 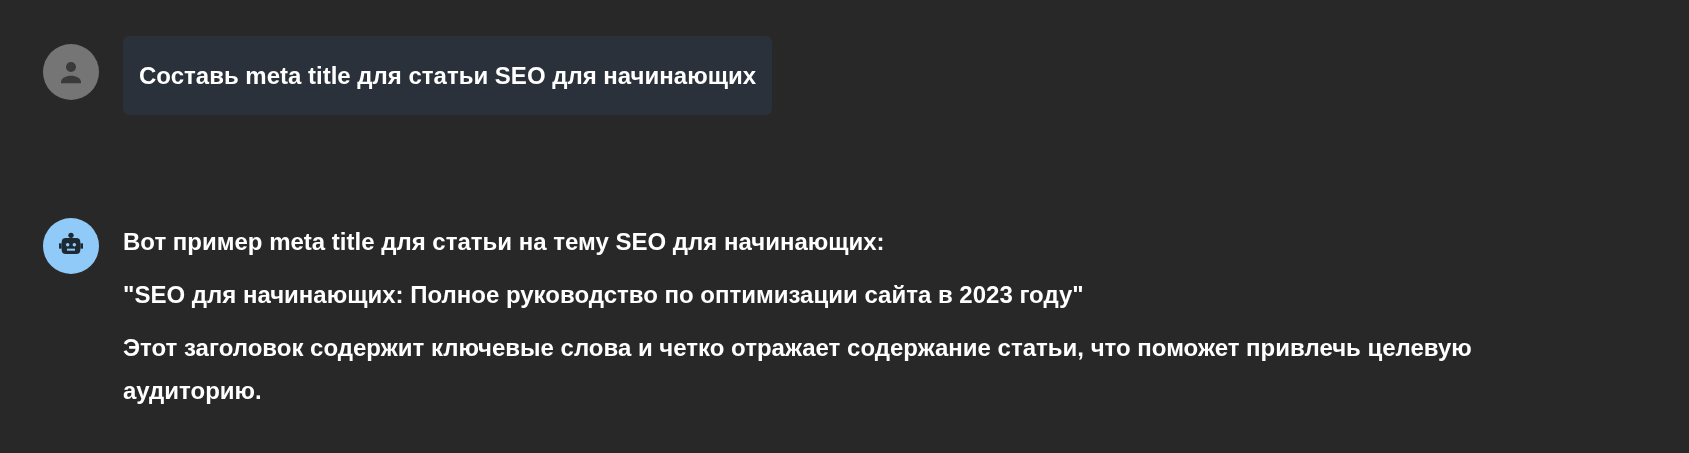 What do you see at coordinates (71, 246) in the screenshot?
I see `robot-avatar-icon` at bounding box center [71, 246].